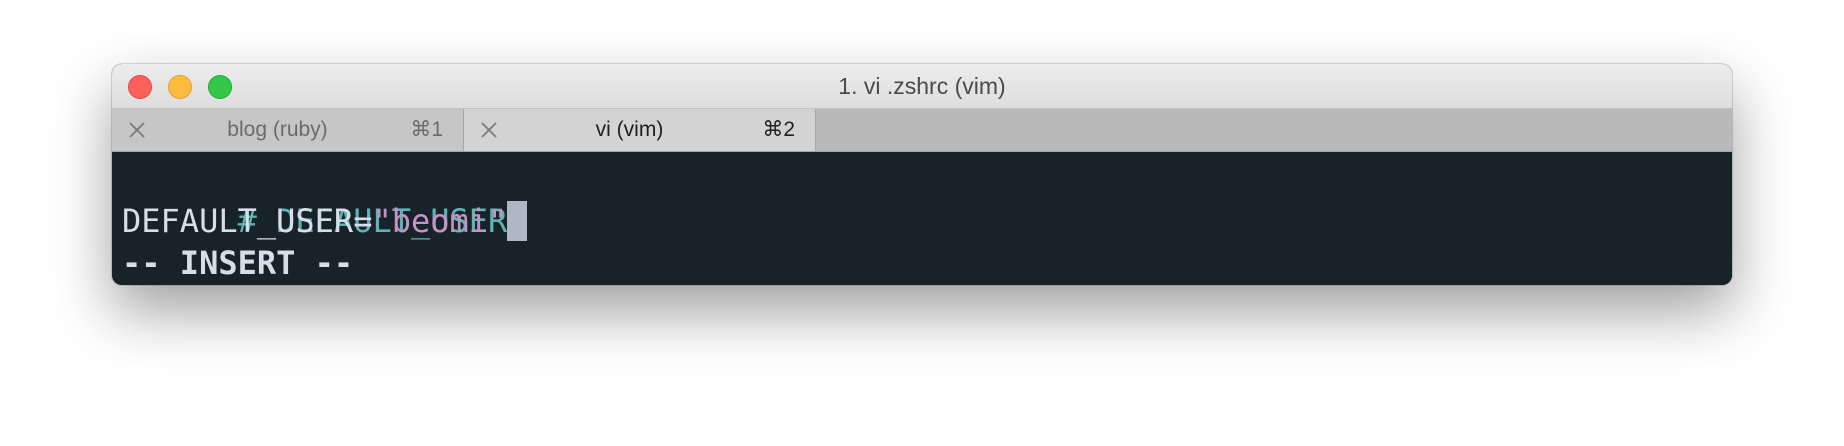 This screenshot has width=1844, height=446. I want to click on text-cursor, so click(517, 221).